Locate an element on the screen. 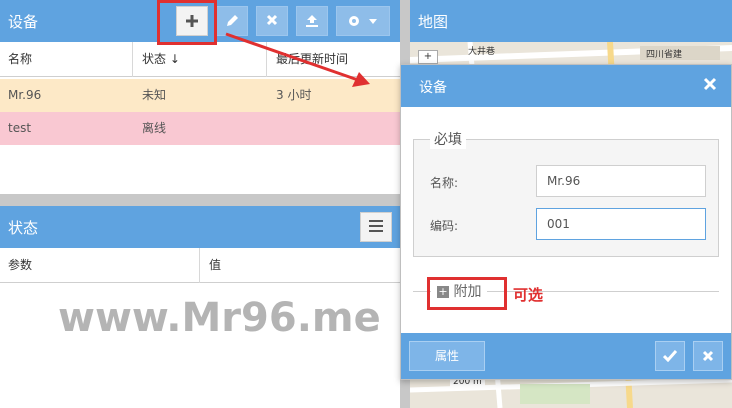 This screenshot has width=732, height=408. device-name-cell: Mr.96 is located at coordinates (25, 95).